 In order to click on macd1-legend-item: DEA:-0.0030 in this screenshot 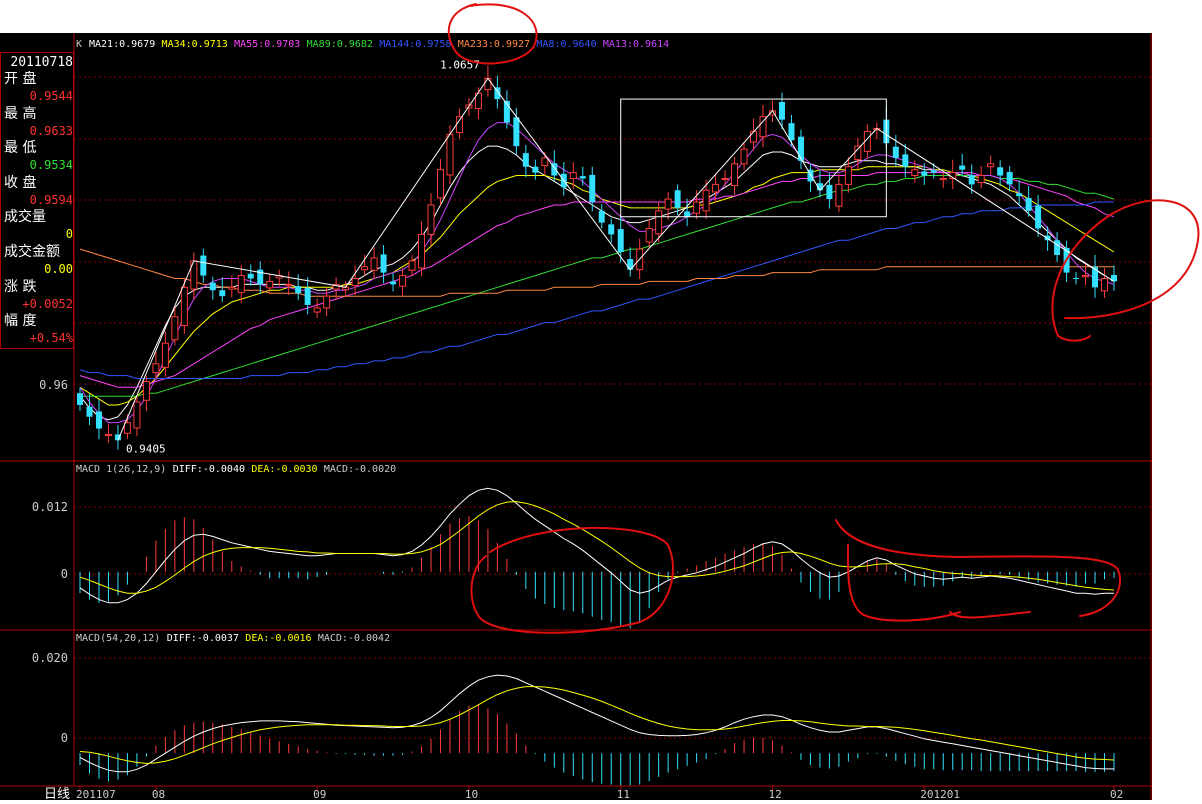, I will do `click(284, 469)`.